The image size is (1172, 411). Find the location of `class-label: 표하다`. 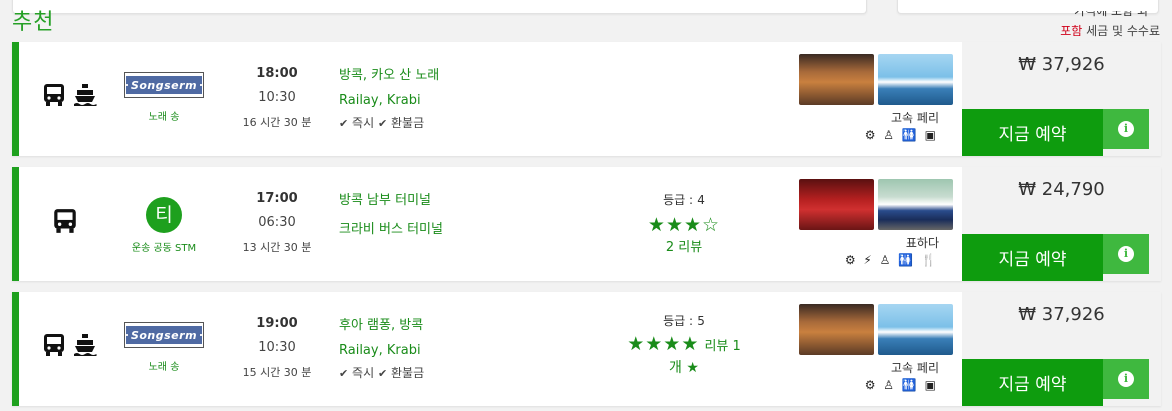

class-label: 표하다 is located at coordinates (922, 243).